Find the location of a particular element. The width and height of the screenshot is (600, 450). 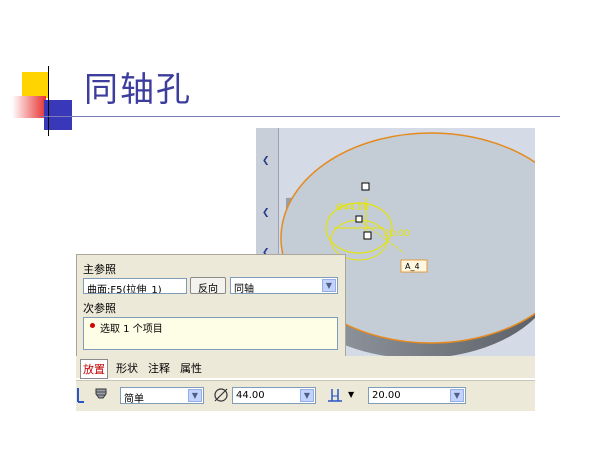

axis-label: A_4 is located at coordinates (412, 266).